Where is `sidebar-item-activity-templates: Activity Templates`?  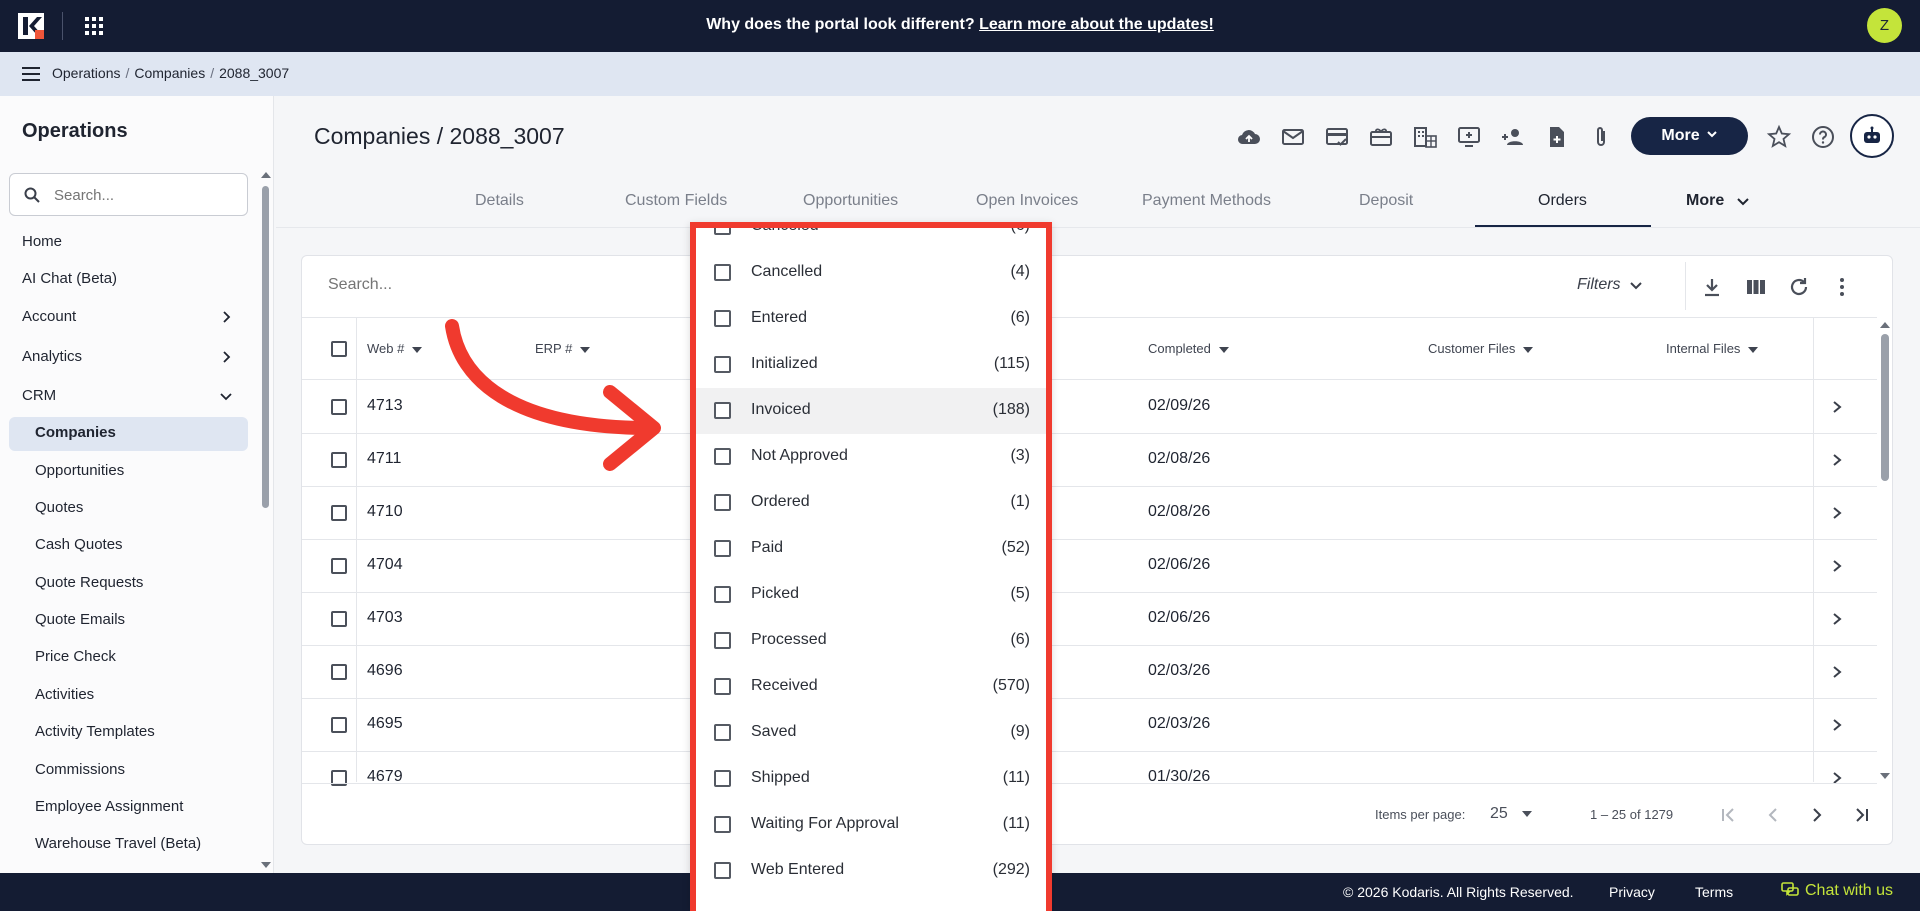
sidebar-item-activity-templates: Activity Templates is located at coordinates (95, 731).